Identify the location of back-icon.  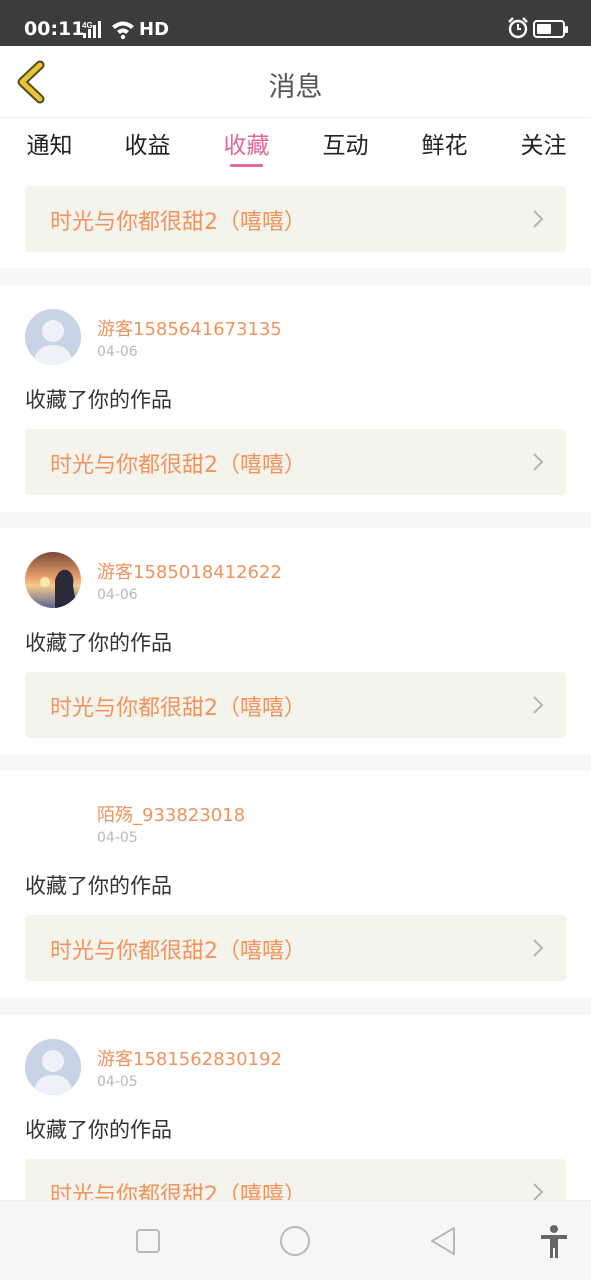
(443, 1243).